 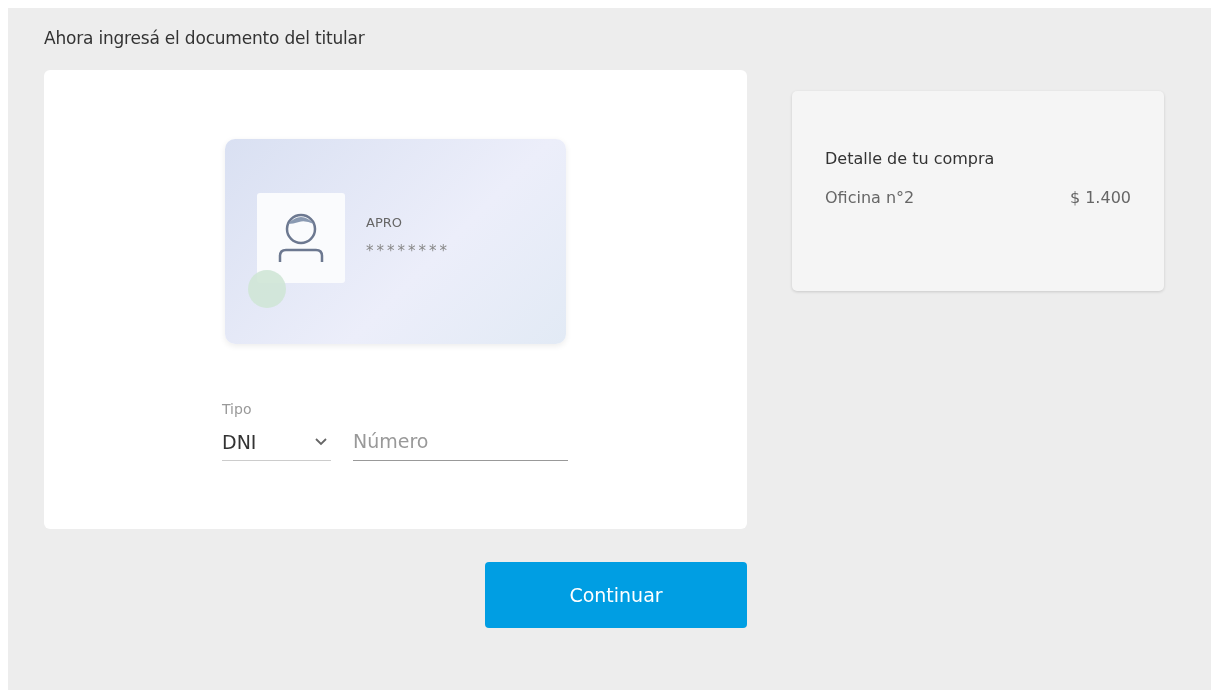 I want to click on item-name: Oficina n°2, so click(x=870, y=197).